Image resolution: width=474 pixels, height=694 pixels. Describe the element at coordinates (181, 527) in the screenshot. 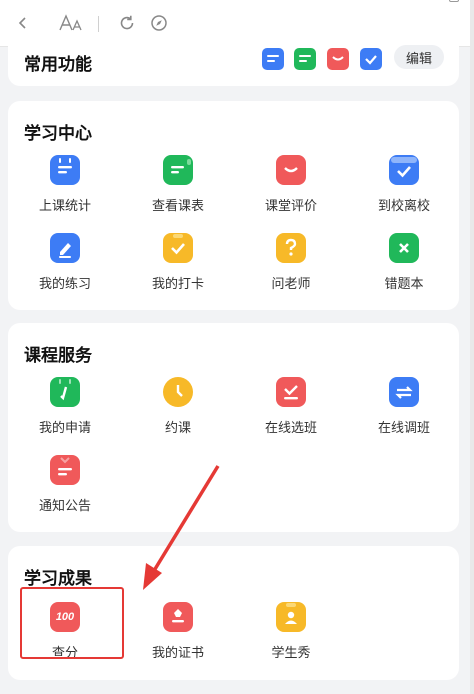

I see `annotation-arrow` at that location.